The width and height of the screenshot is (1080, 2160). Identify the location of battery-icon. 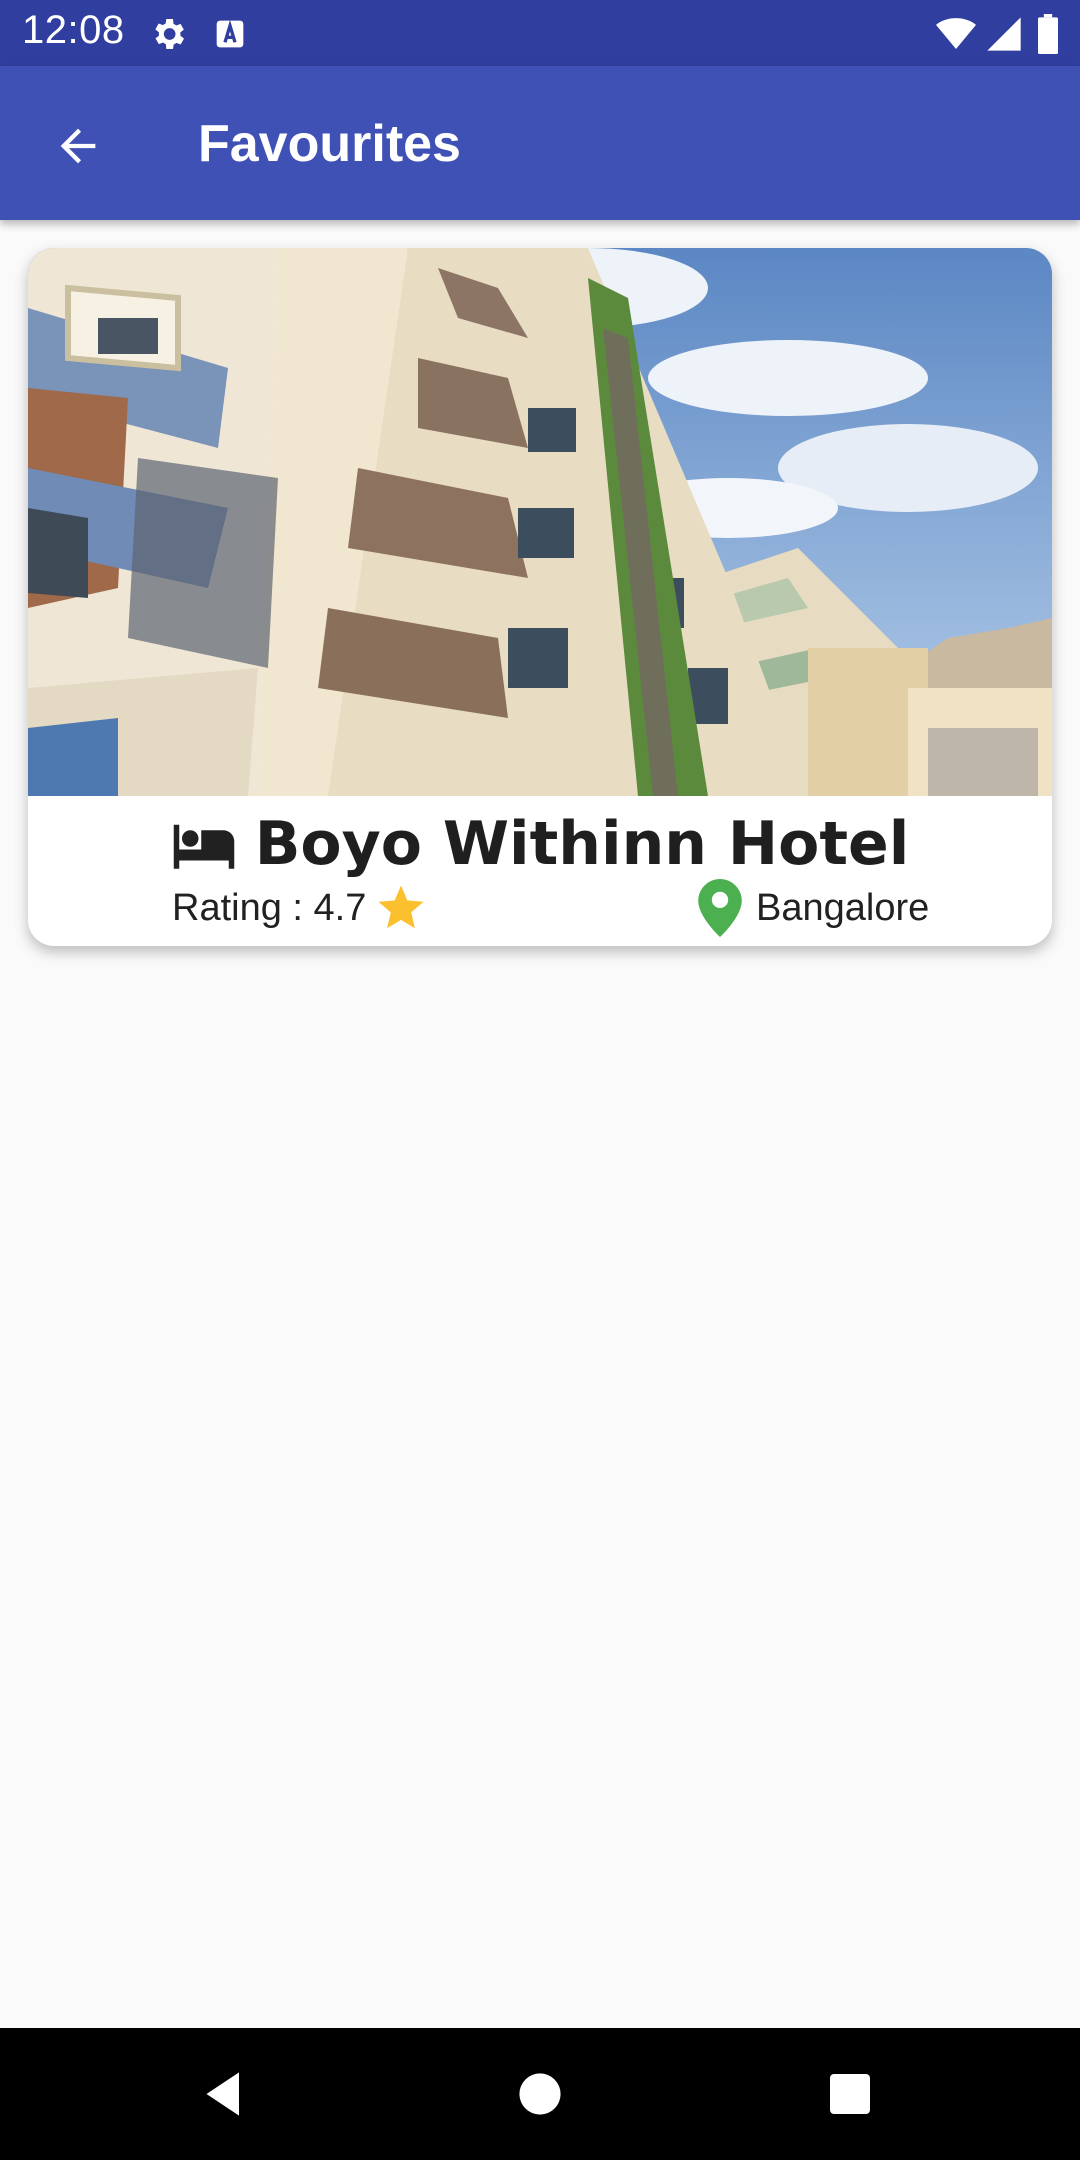
(1049, 34).